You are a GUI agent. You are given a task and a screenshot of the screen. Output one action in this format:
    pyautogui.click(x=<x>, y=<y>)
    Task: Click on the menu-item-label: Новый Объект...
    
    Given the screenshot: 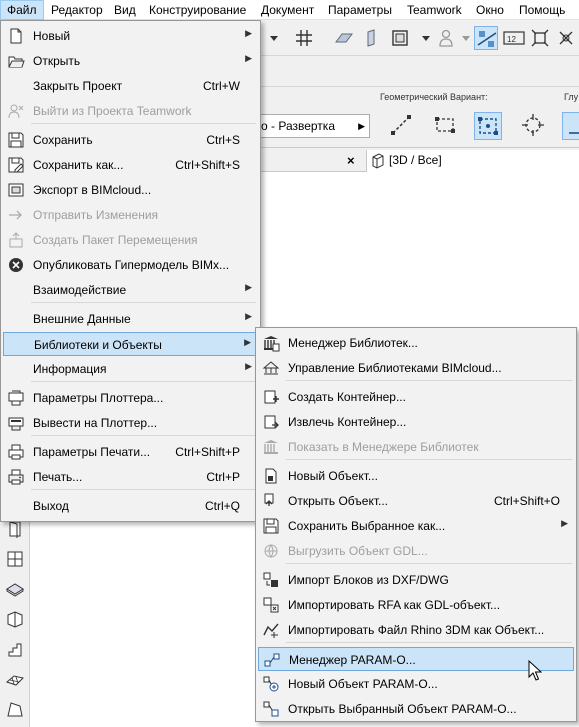 What is the action you would take?
    pyautogui.click(x=333, y=476)
    